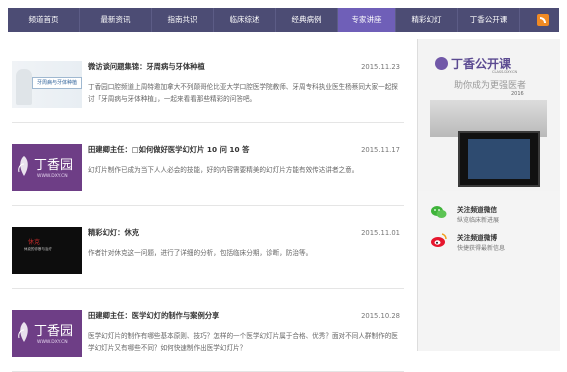 This screenshot has height=372, width=567. Describe the element at coordinates (24, 87) in the screenshot. I see `person-icon` at that location.